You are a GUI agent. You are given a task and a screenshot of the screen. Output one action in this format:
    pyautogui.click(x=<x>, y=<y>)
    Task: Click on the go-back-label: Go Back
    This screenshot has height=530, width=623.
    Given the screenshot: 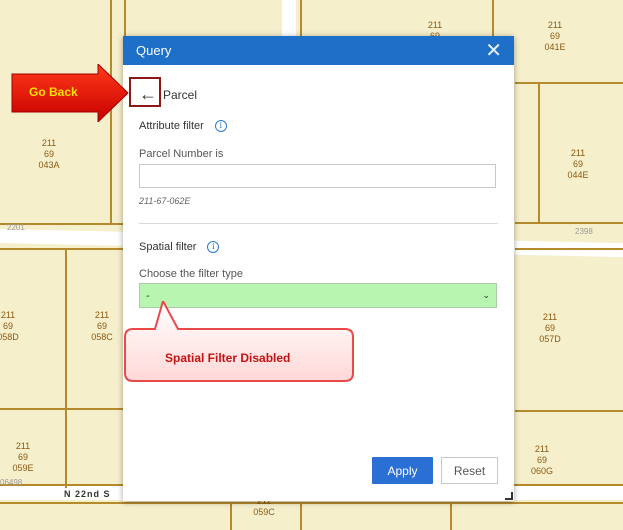 What is the action you would take?
    pyautogui.click(x=53, y=92)
    